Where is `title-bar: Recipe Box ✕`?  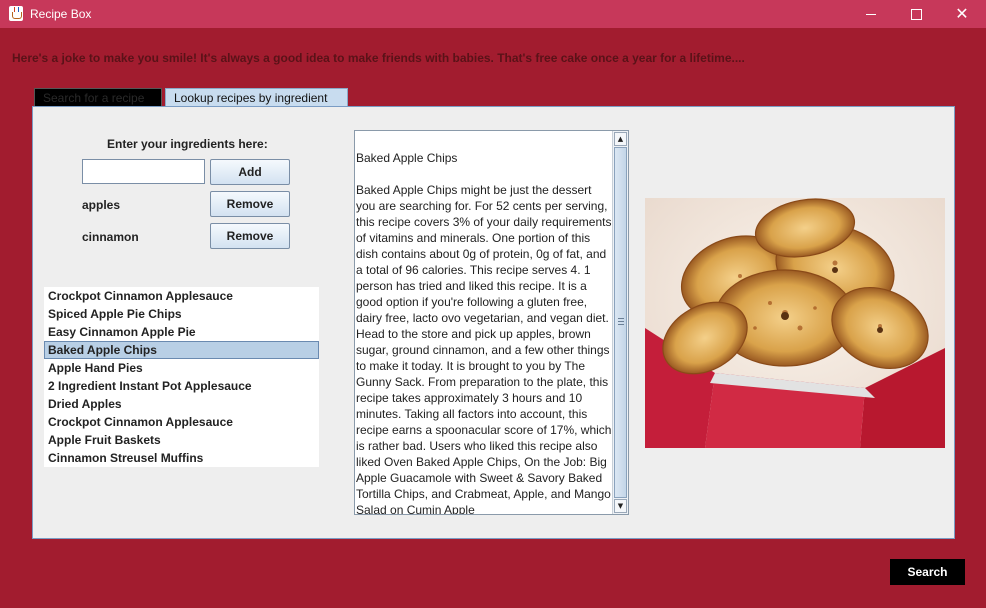 title-bar: Recipe Box ✕ is located at coordinates (493, 14).